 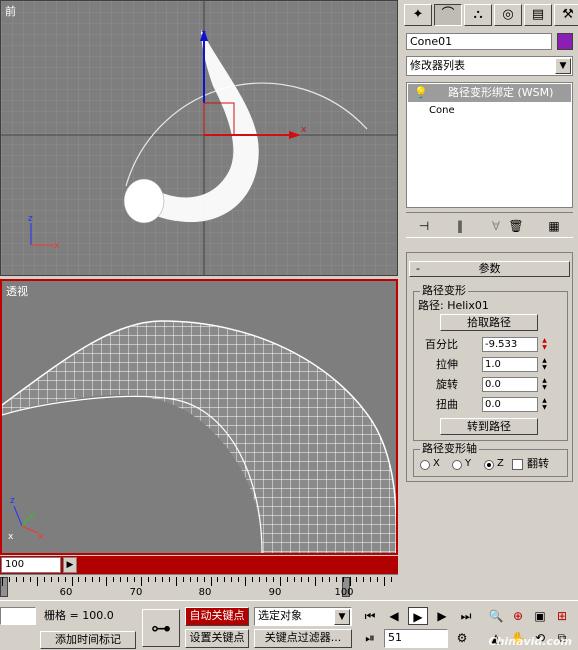 What do you see at coordinates (303, 616) in the screenshot?
I see `selected-object-dropdown: 选定对象 ▼` at bounding box center [303, 616].